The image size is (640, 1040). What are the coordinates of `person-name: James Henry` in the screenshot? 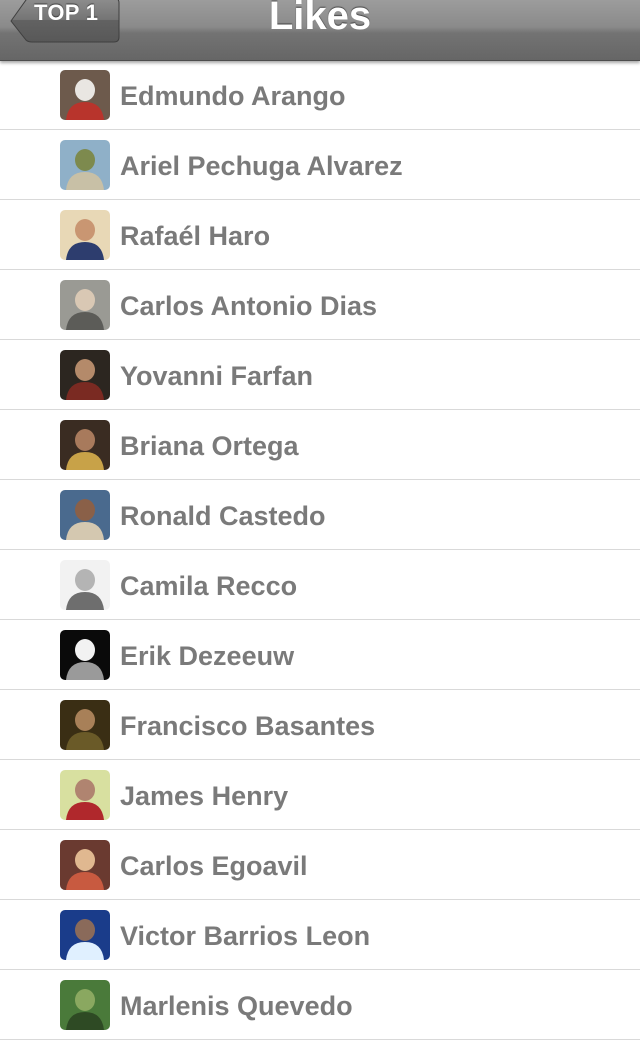 It's located at (204, 796).